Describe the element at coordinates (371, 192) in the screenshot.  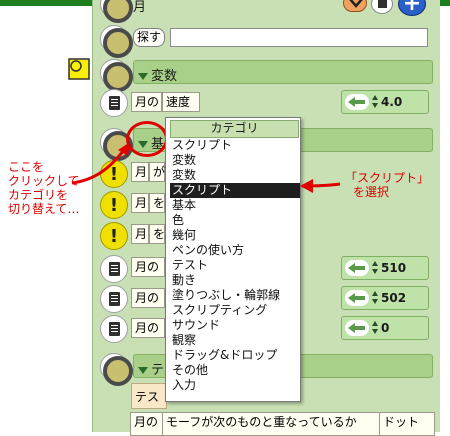
I see `annotation-line: を選択` at that location.